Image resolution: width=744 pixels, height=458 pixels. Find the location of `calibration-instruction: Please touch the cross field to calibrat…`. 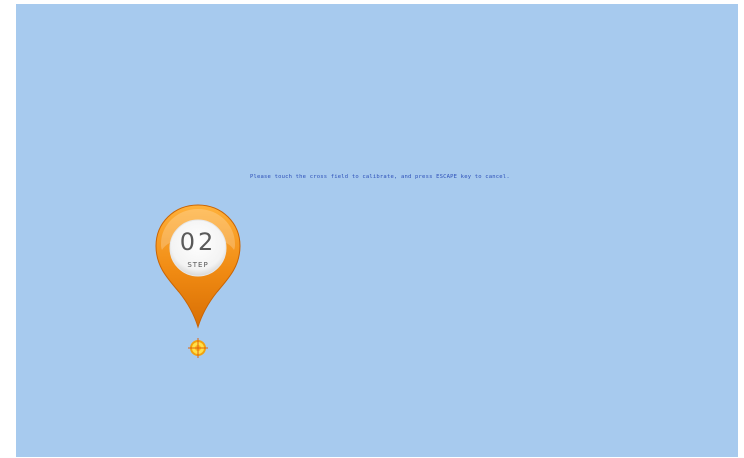

calibration-instruction: Please touch the cross field to calibrat… is located at coordinates (380, 177).